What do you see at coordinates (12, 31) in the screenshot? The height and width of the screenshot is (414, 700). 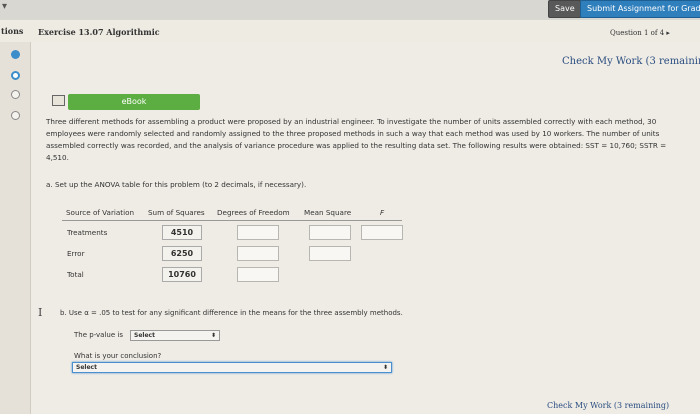 I see `sidebar-label: tions` at bounding box center [12, 31].